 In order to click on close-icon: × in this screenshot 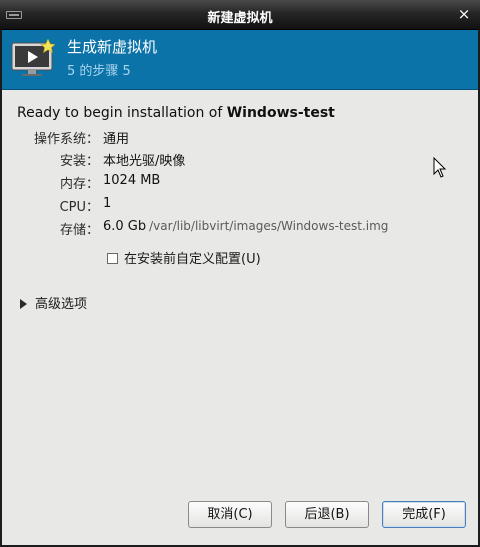, I will do `click(464, 14)`.